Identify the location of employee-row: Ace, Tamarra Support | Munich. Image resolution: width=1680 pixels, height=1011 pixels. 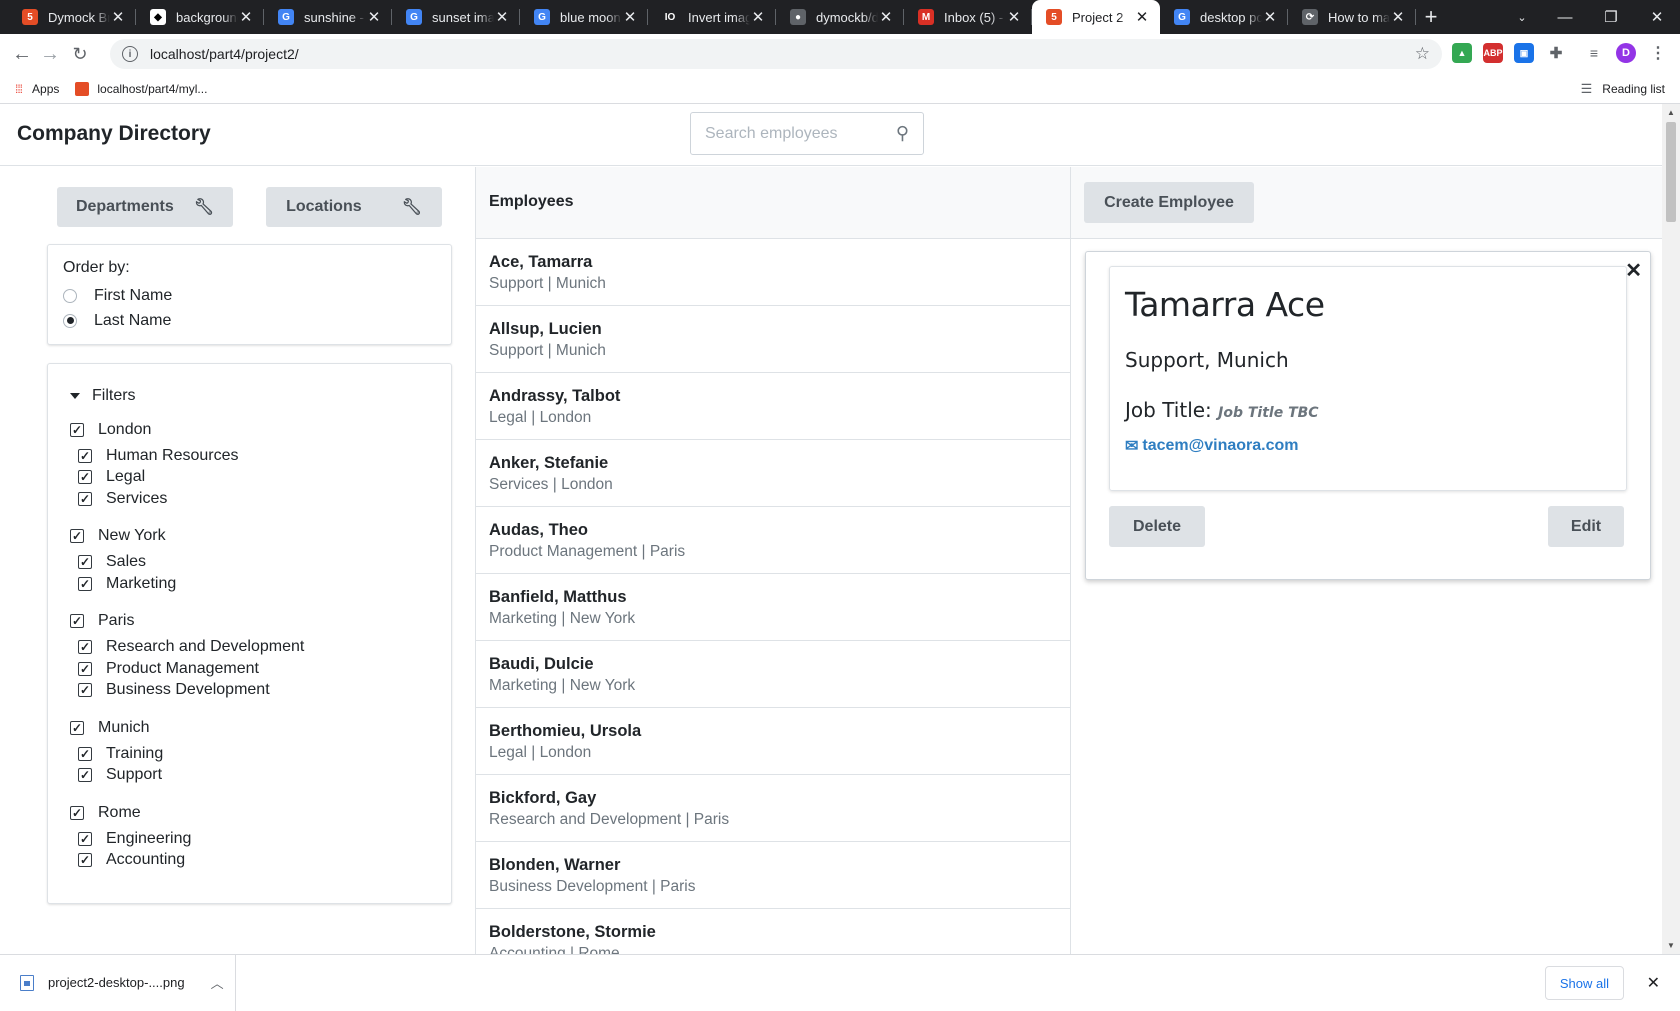
(773, 272).